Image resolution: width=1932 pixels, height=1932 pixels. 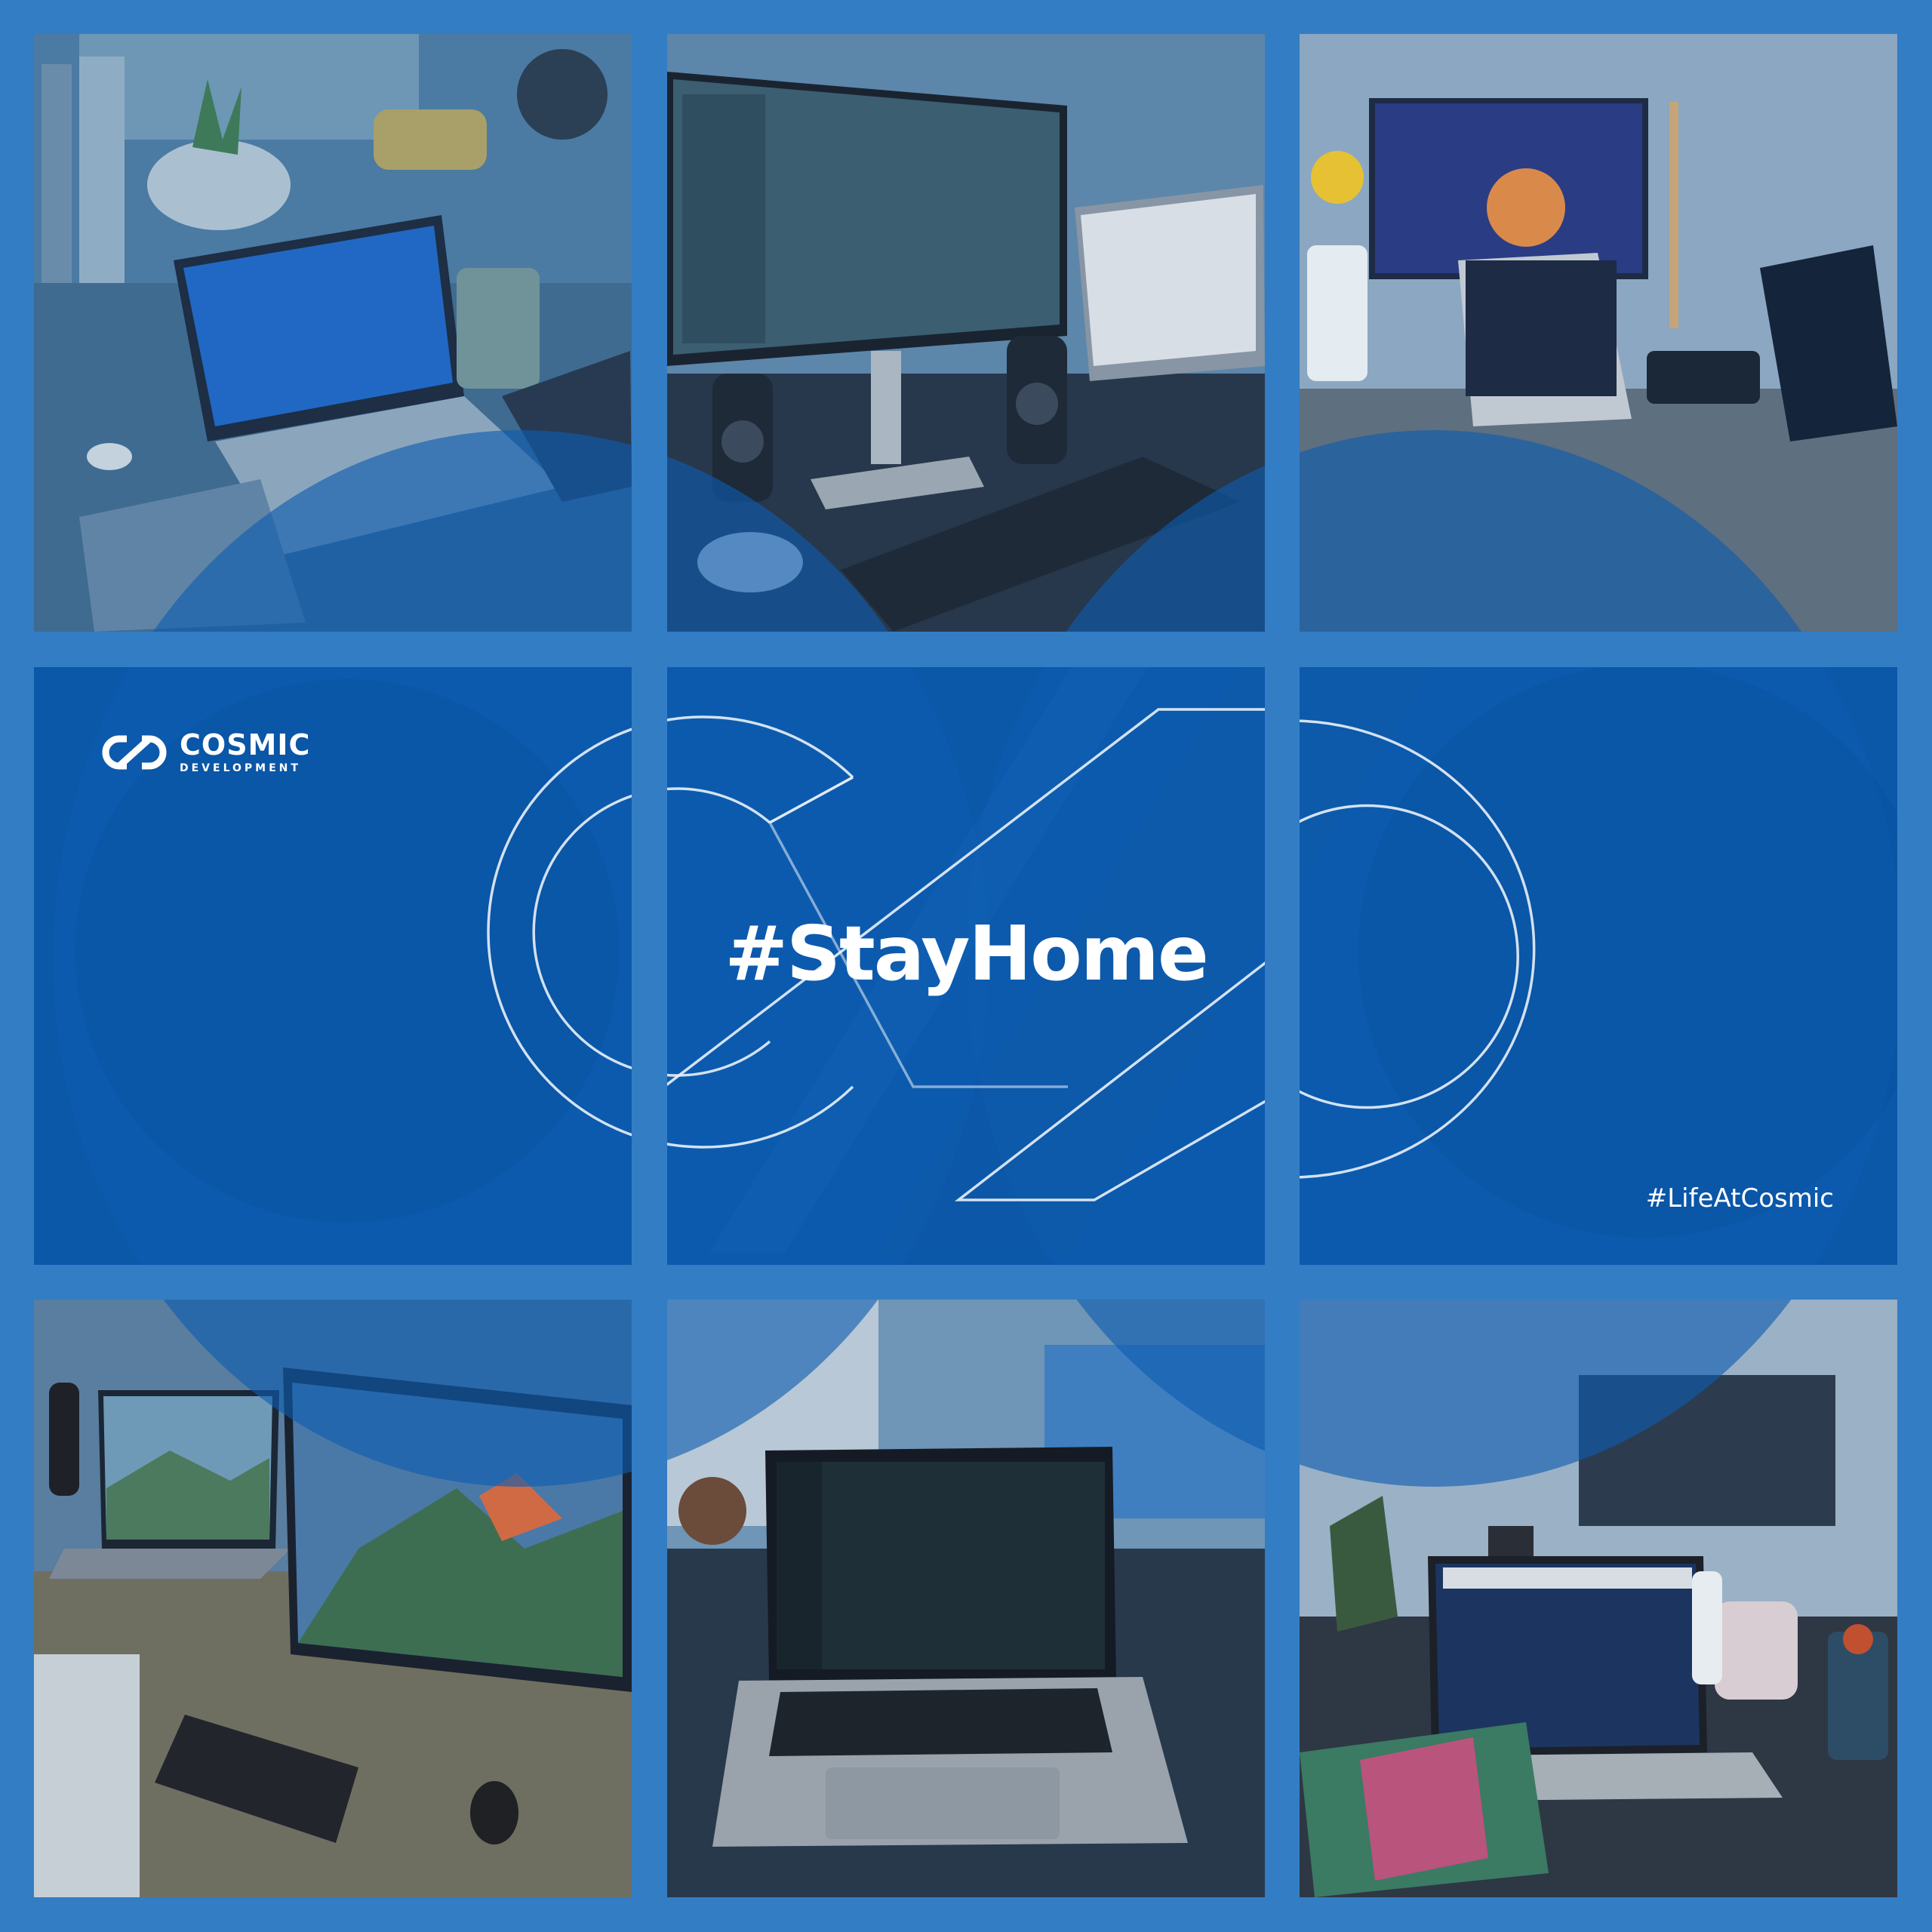 I want to click on macbook-code-editor-photo, so click(x=966, y=1598).